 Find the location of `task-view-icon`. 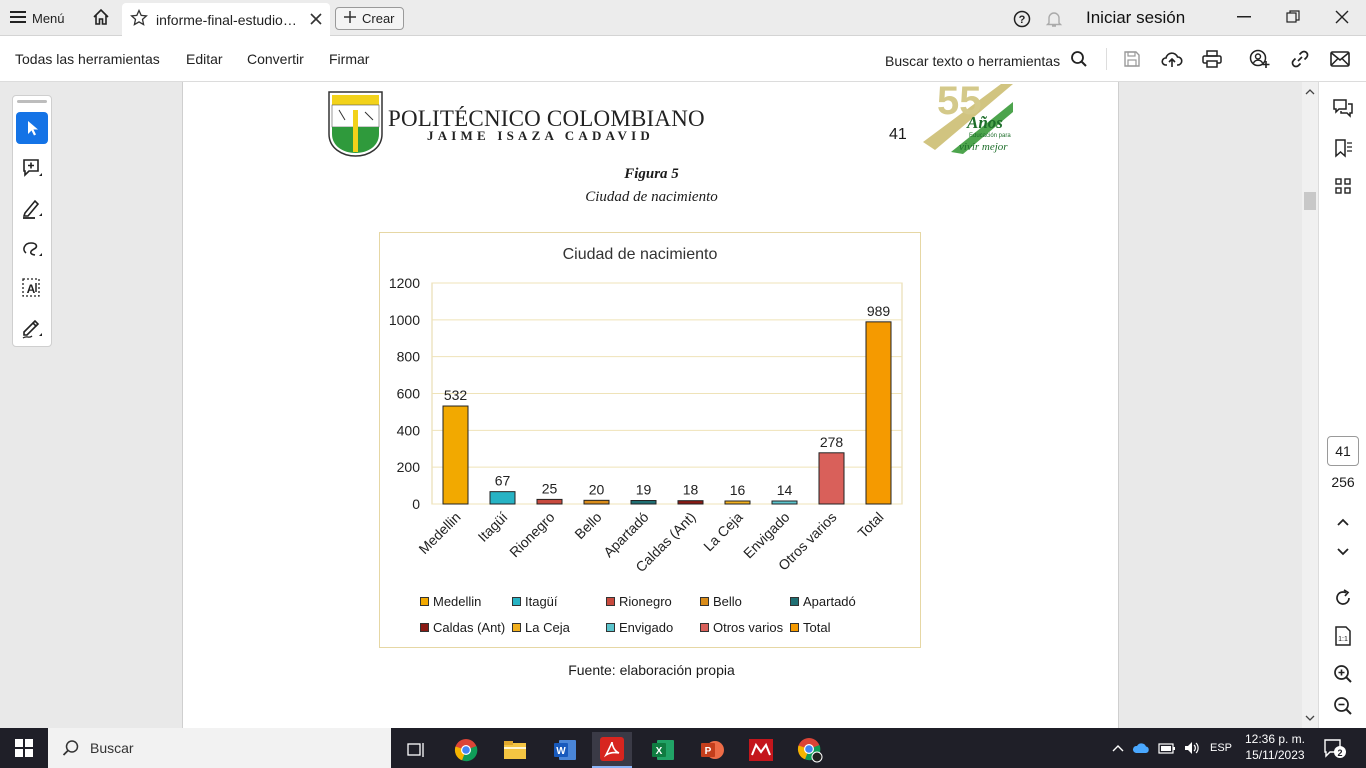

task-view-icon is located at coordinates (416, 750).